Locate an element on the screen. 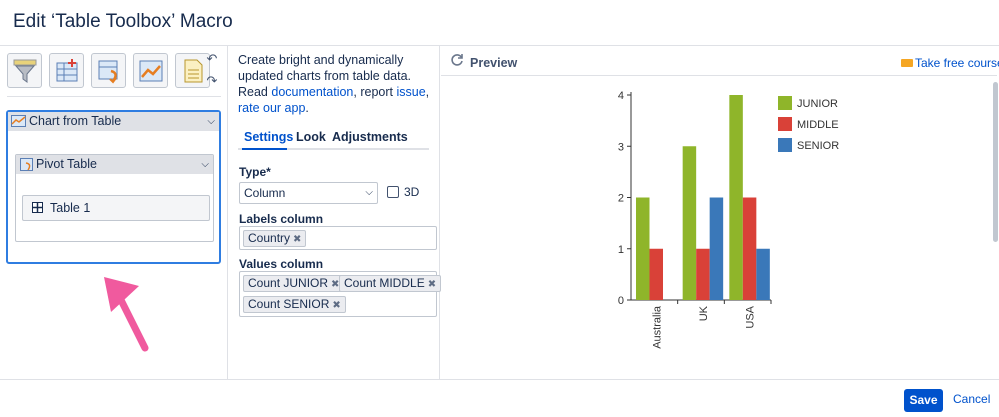 Image resolution: width=999 pixels, height=417 pixels. 3d-checkbox is located at coordinates (393, 192).